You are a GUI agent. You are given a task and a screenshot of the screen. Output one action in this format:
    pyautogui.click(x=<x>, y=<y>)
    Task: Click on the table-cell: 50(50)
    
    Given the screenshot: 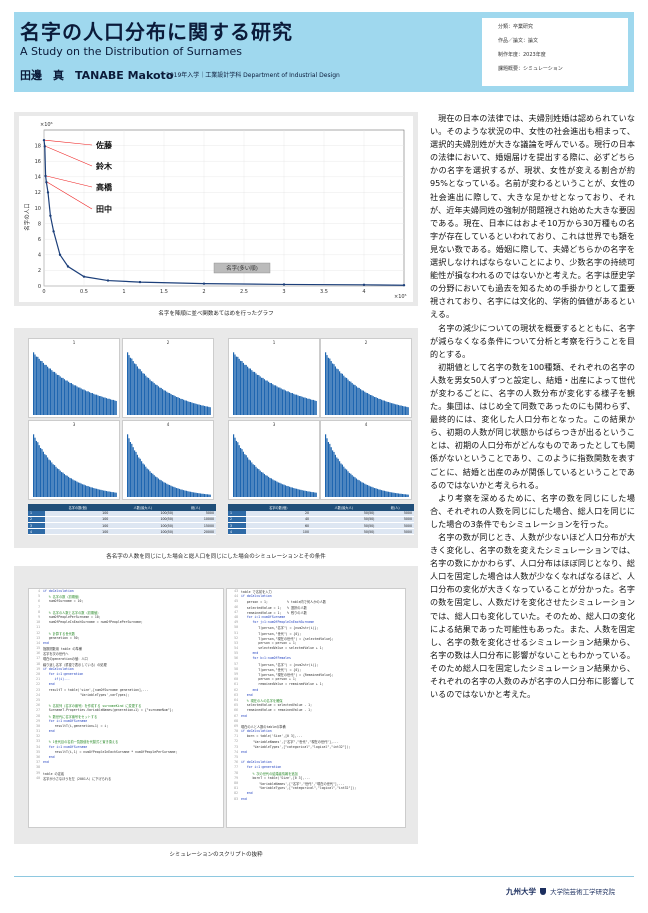 What is the action you would take?
    pyautogui.click(x=344, y=532)
    